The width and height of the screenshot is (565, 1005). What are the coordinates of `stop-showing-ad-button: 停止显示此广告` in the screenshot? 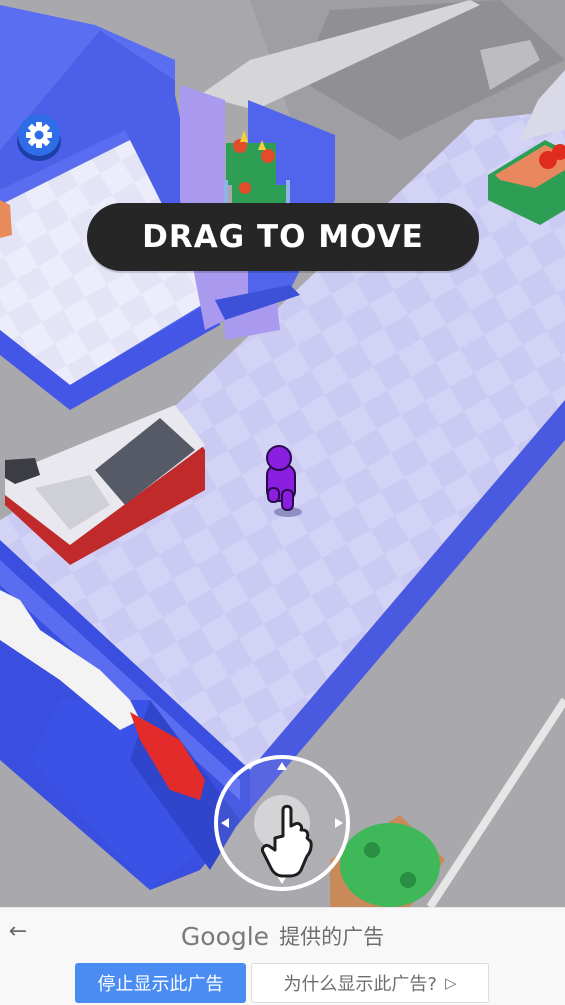 It's located at (160, 983).